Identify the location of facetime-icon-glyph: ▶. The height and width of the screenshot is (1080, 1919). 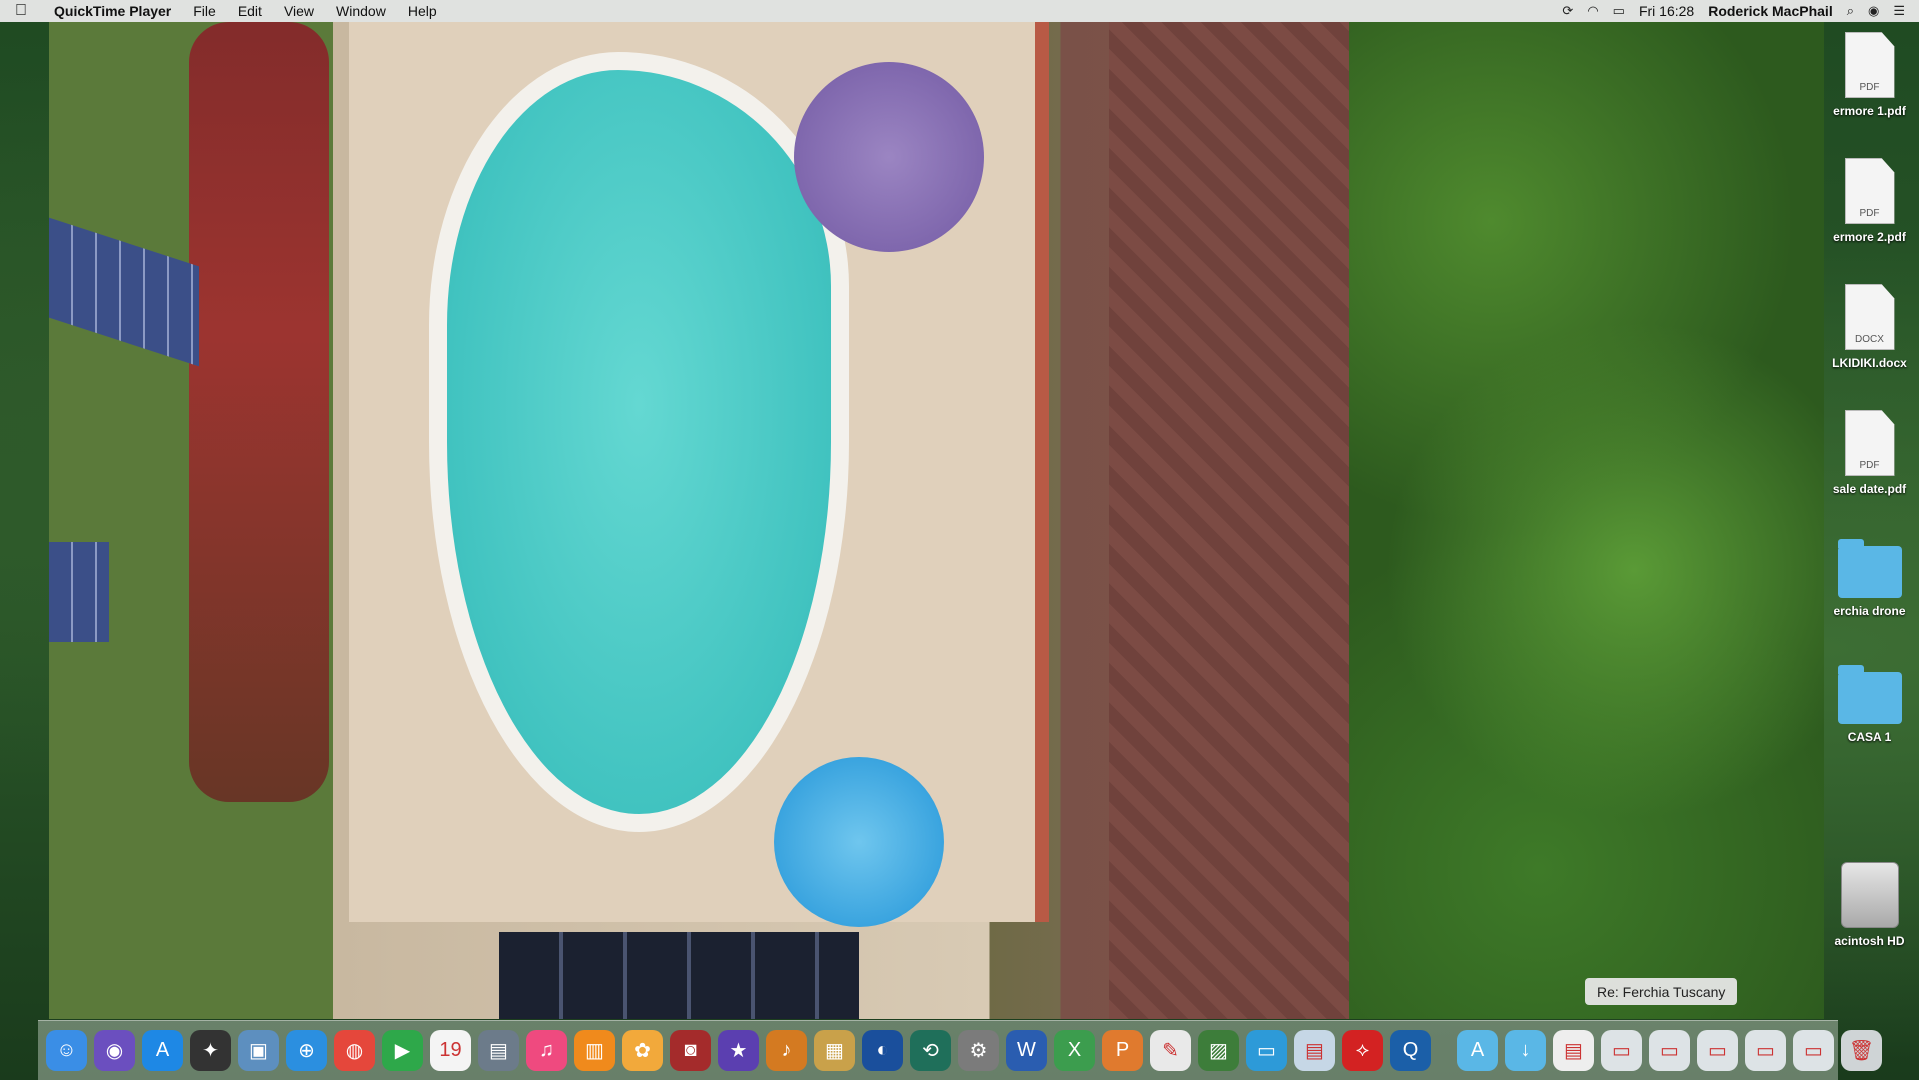
(402, 1051).